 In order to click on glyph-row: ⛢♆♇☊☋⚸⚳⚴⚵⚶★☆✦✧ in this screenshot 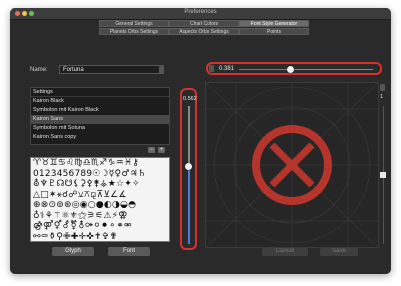, I will do `click(100, 184)`.